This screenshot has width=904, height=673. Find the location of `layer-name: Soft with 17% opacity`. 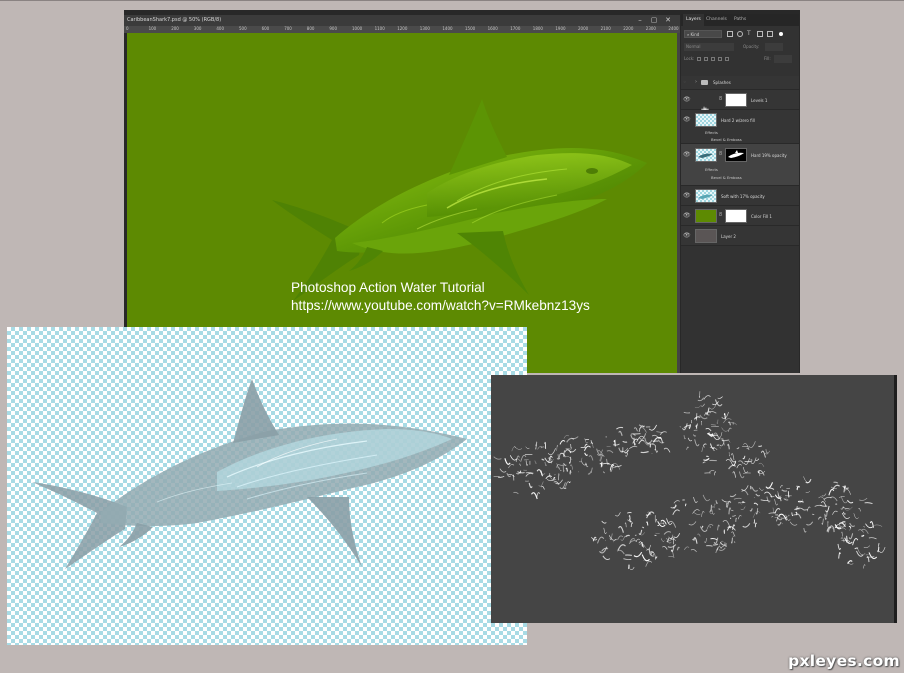

layer-name: Soft with 17% opacity is located at coordinates (743, 196).